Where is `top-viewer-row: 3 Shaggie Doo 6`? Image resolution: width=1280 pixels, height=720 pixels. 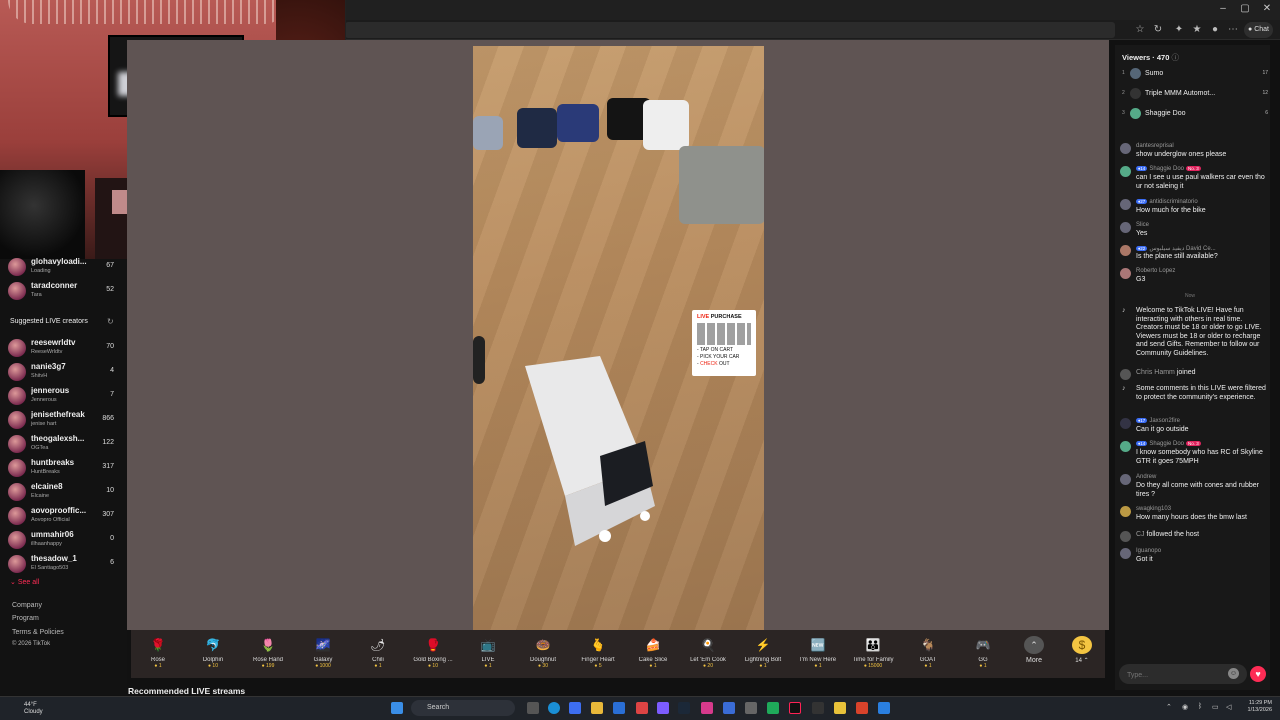 top-viewer-row: 3 Shaggie Doo 6 is located at coordinates (1195, 114).